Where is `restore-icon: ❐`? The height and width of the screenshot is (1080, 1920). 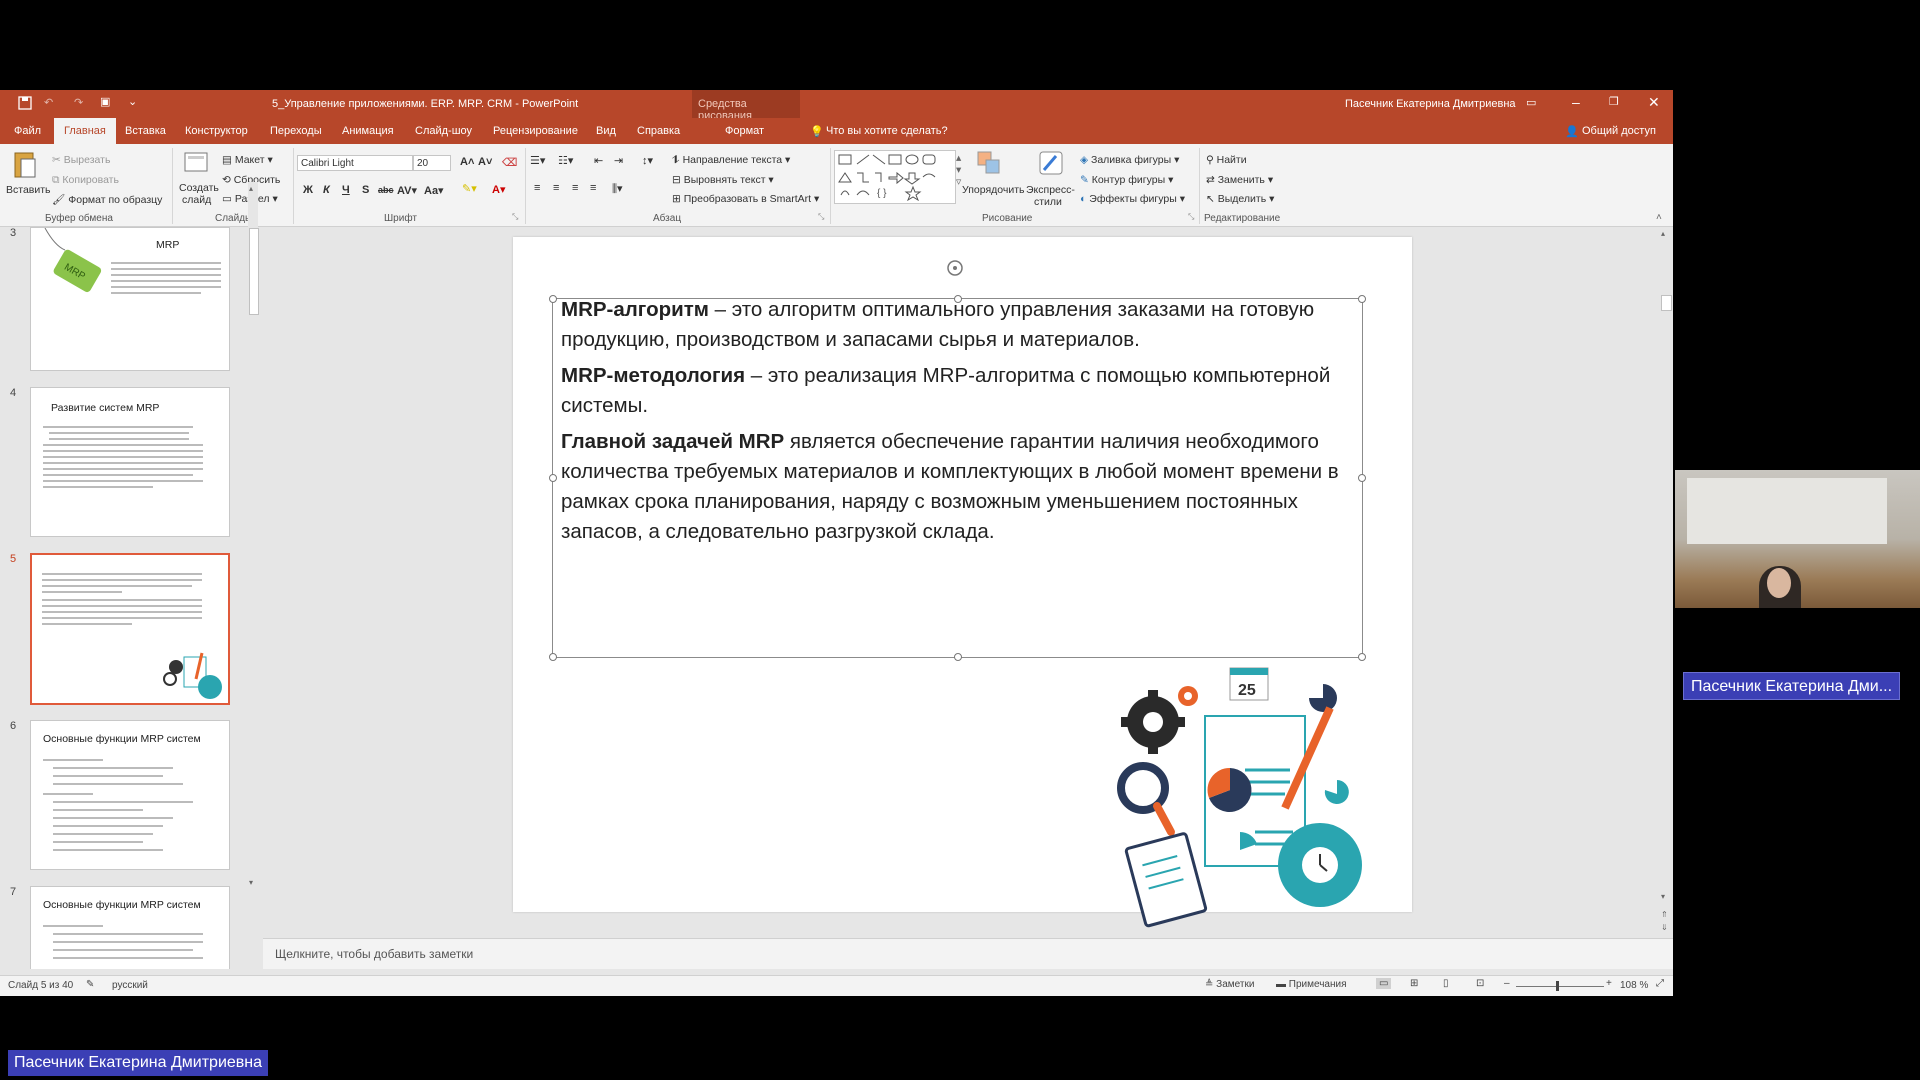 restore-icon: ❐ is located at coordinates (1614, 101).